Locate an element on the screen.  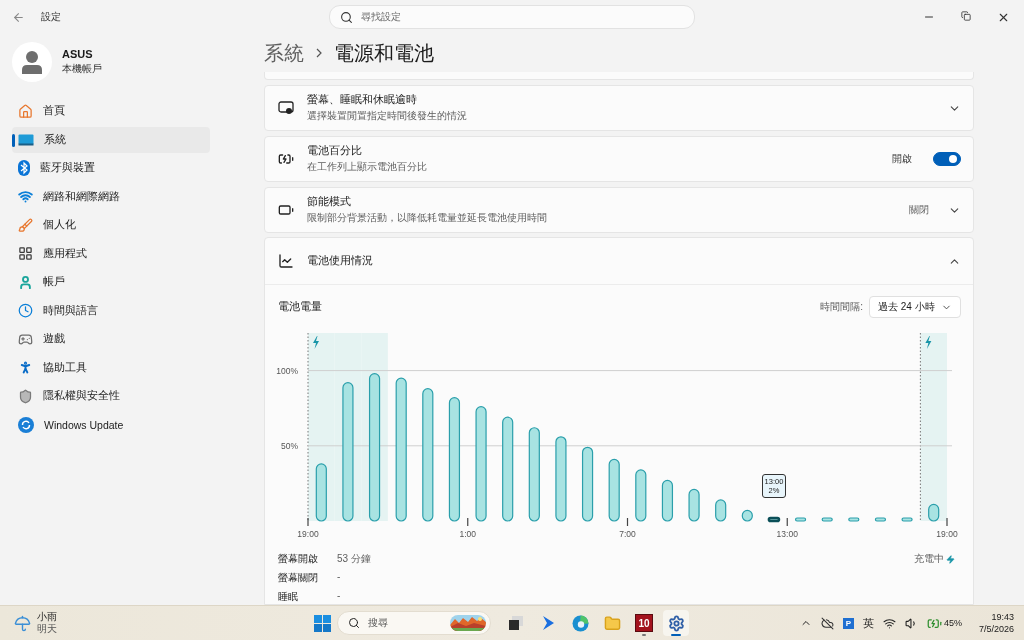
sidebar-item: 系統 is located at coordinates (111, 139).